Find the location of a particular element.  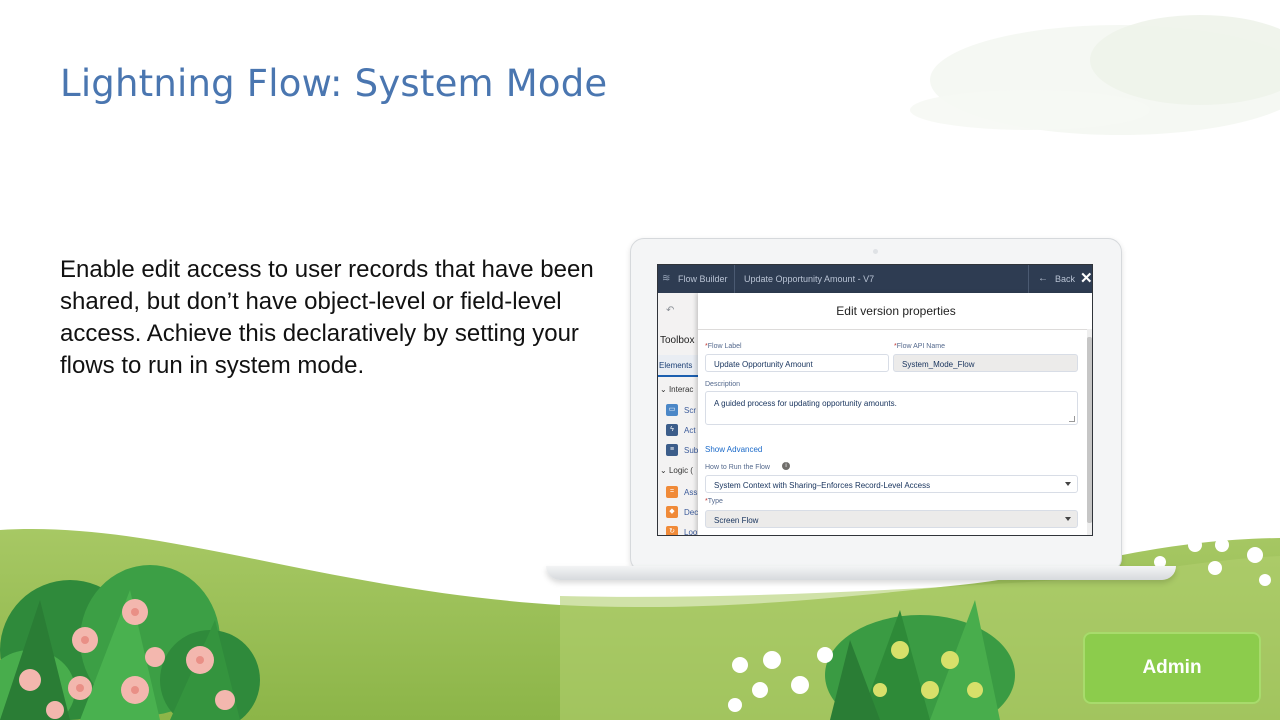

action-element-icon: ϟ is located at coordinates (672, 430).